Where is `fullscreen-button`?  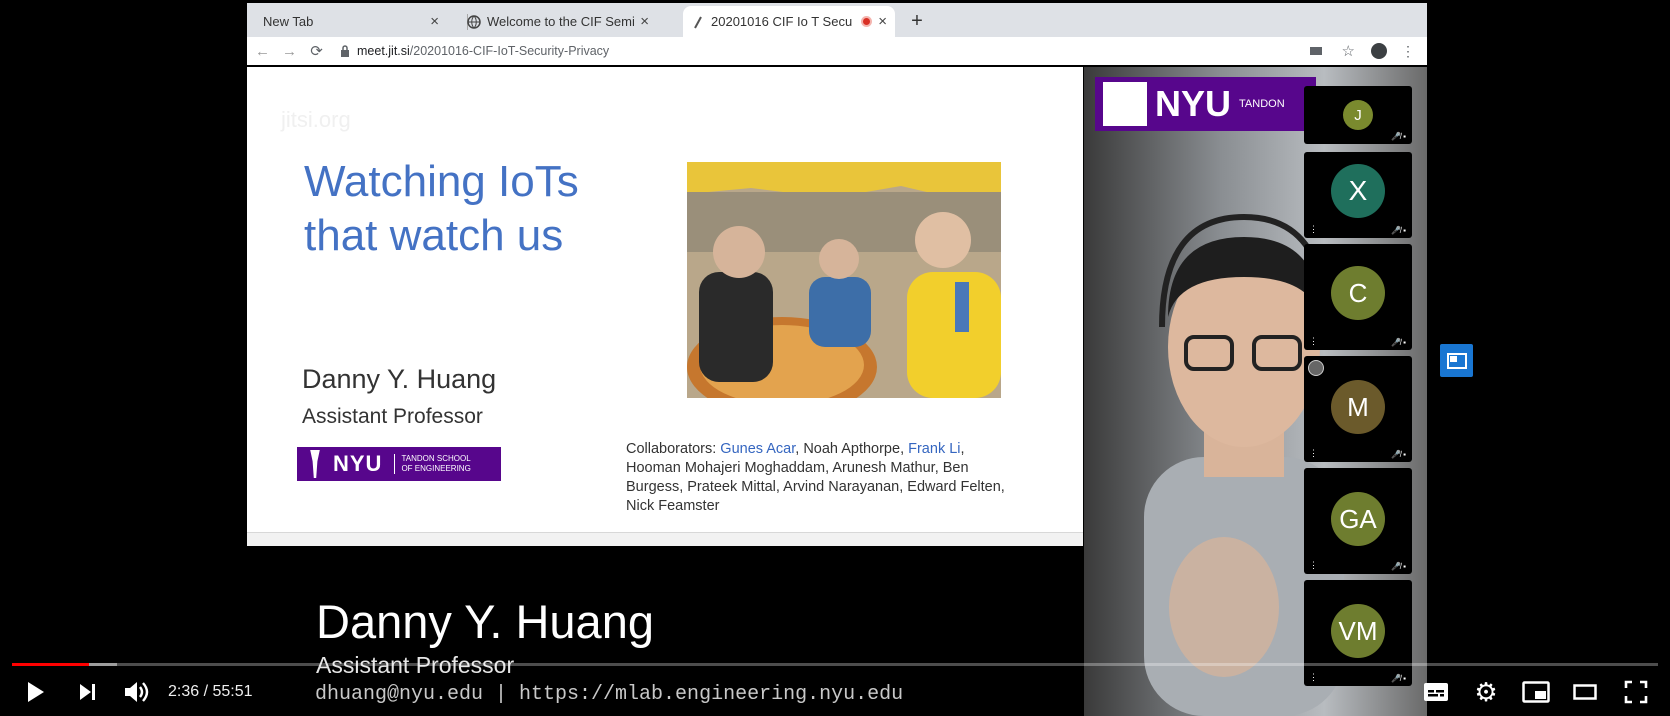
fullscreen-button is located at coordinates (1636, 692).